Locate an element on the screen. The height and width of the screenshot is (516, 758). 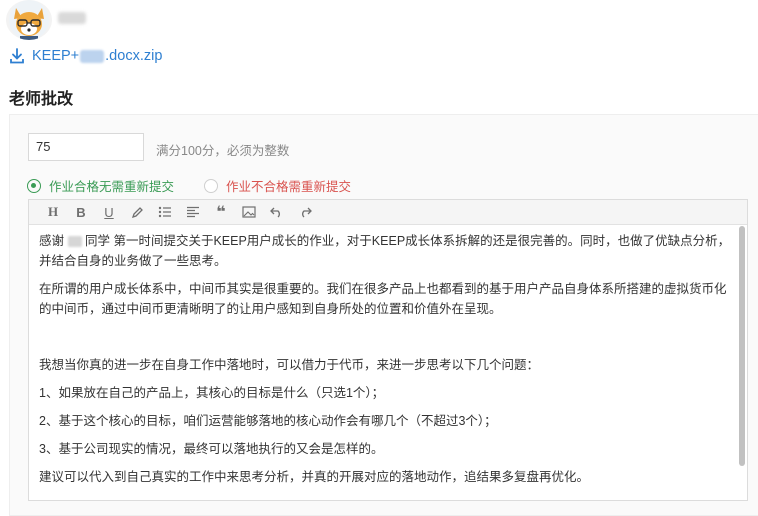
heading-icon: H is located at coordinates (53, 212).